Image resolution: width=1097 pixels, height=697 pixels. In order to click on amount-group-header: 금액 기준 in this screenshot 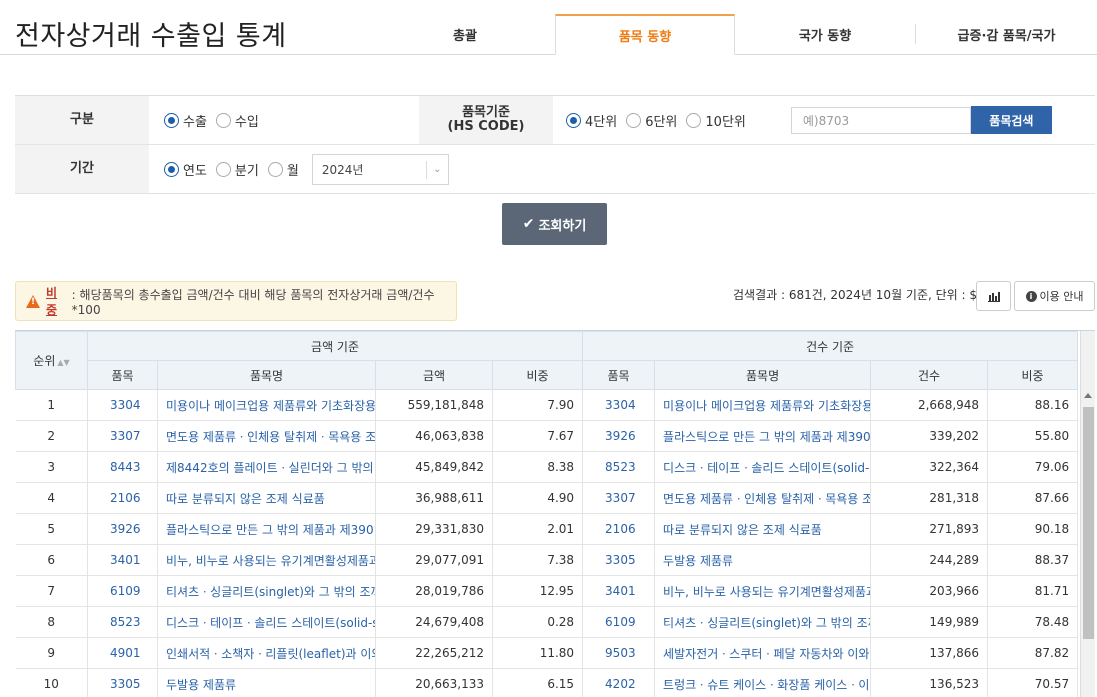, I will do `click(335, 346)`.